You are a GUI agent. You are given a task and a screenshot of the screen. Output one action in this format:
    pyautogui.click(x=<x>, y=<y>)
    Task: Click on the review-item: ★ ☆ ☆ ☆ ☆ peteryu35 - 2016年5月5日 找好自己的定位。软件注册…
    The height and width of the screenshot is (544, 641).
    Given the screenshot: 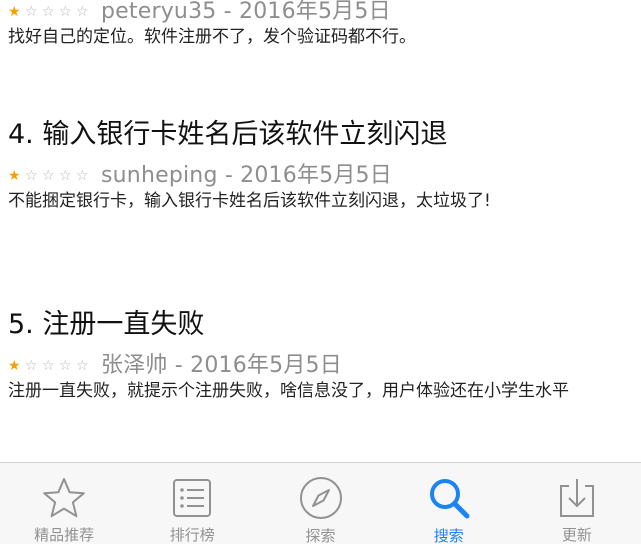 What is the action you would take?
    pyautogui.click(x=320, y=24)
    